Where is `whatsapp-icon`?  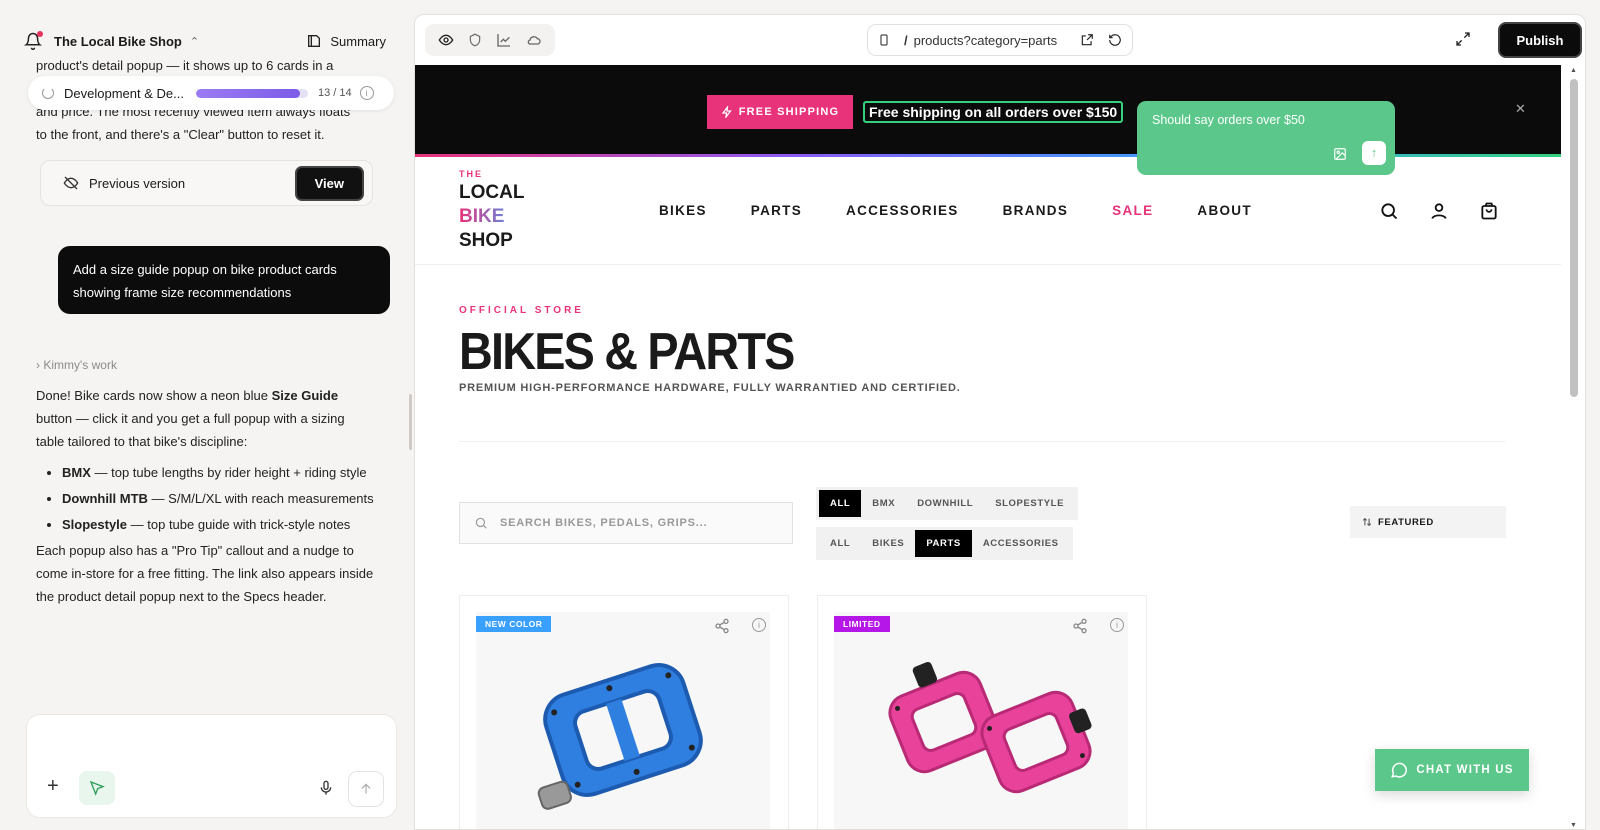
whatsapp-icon is located at coordinates (1399, 770).